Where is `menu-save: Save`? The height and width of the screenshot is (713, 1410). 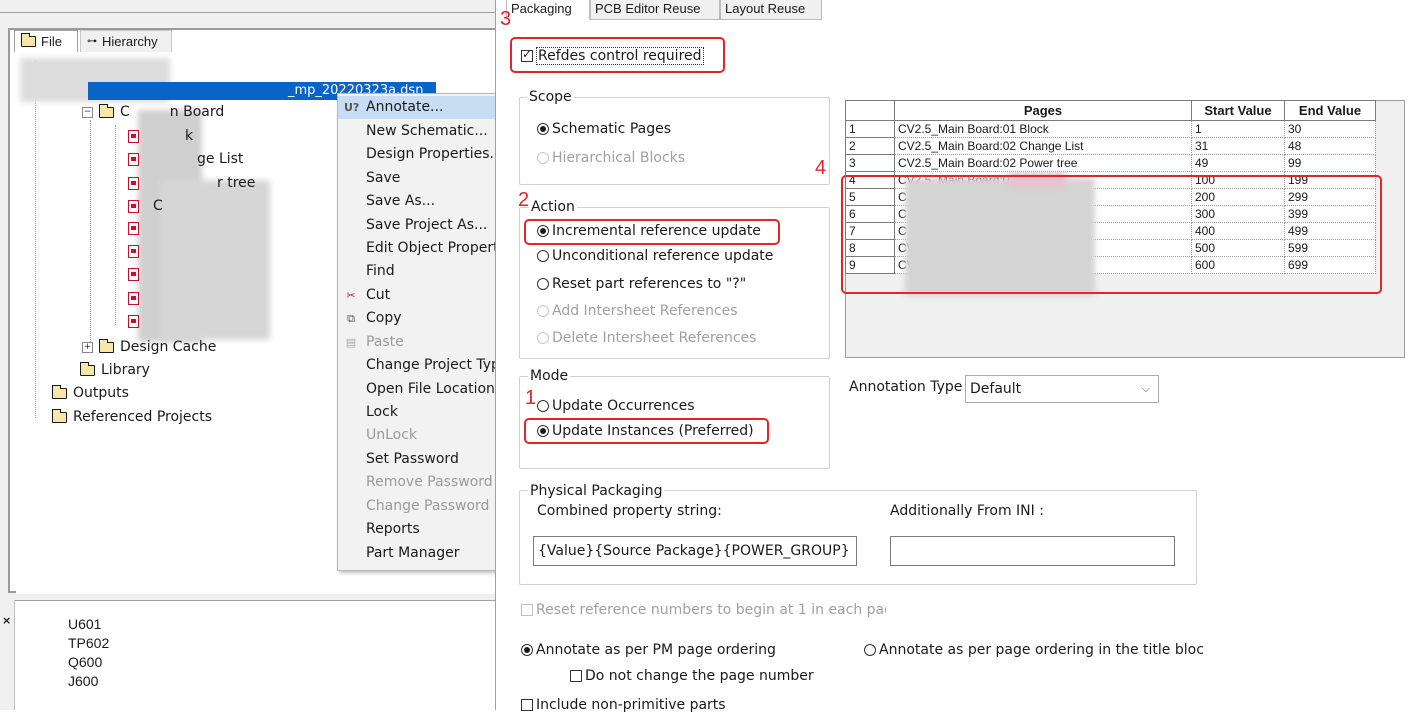 menu-save: Save is located at coordinates (417, 178).